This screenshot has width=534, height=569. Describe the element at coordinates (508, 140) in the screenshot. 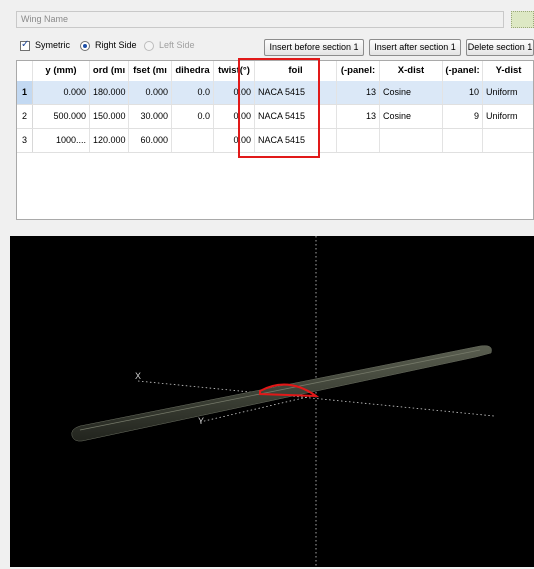

I see `cell-y-dist` at that location.